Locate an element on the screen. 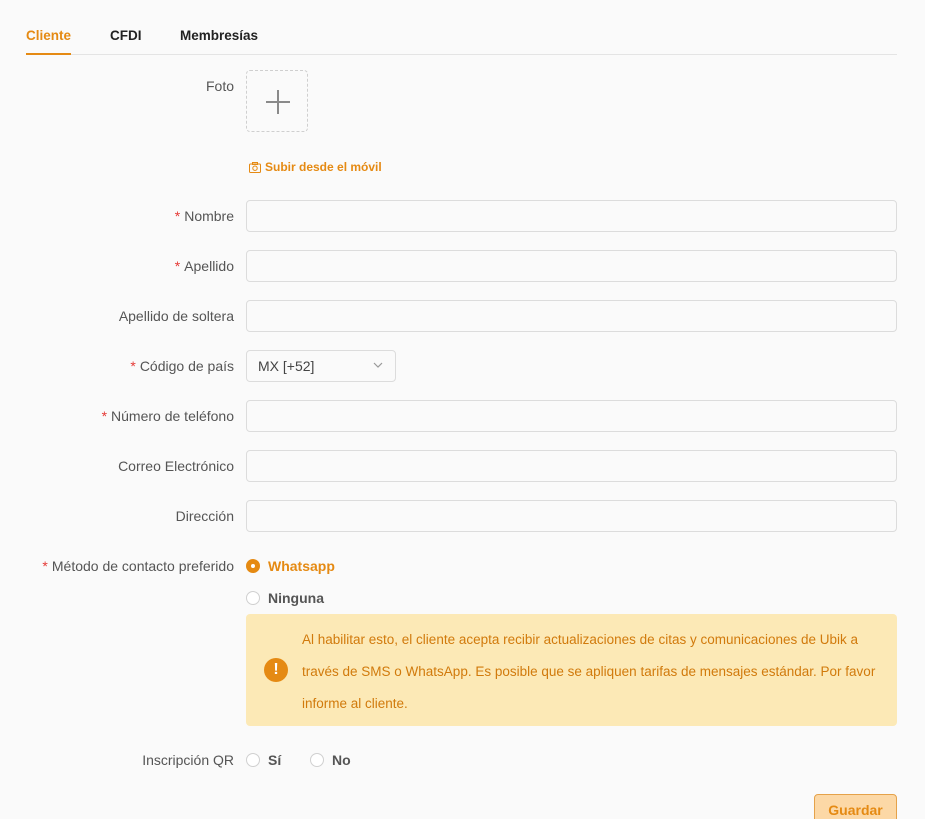  warning-icon: ! is located at coordinates (276, 670).